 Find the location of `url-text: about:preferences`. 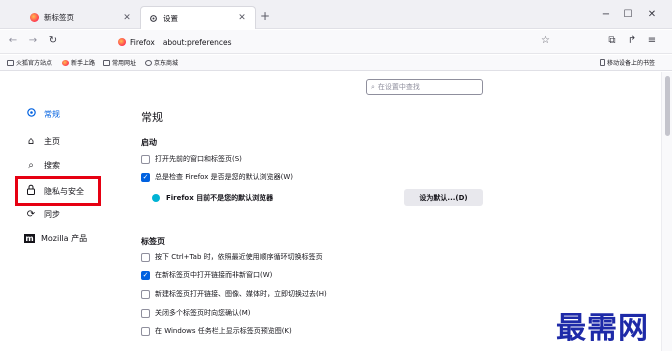

url-text: about:preferences is located at coordinates (197, 42).